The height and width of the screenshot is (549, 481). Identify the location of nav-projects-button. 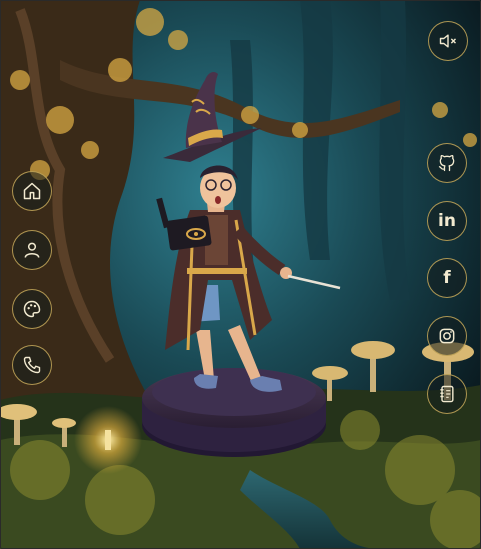
(32, 309).